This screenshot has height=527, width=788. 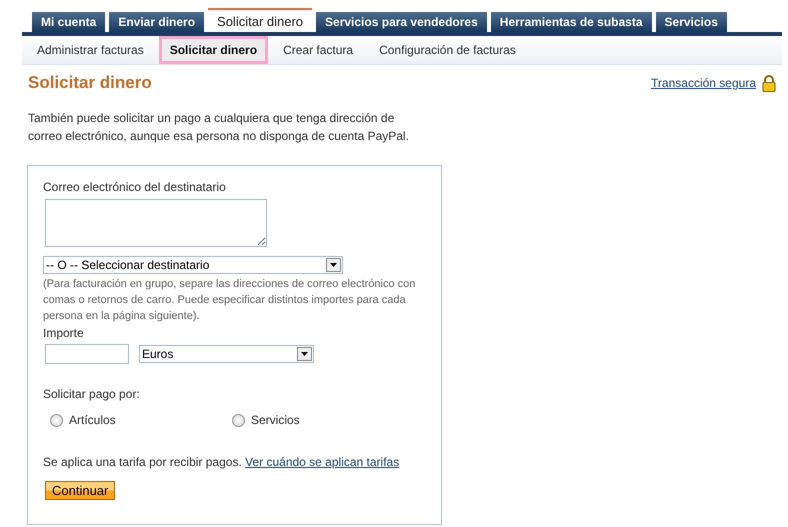 I want to click on padlock-icon, so click(x=769, y=83).